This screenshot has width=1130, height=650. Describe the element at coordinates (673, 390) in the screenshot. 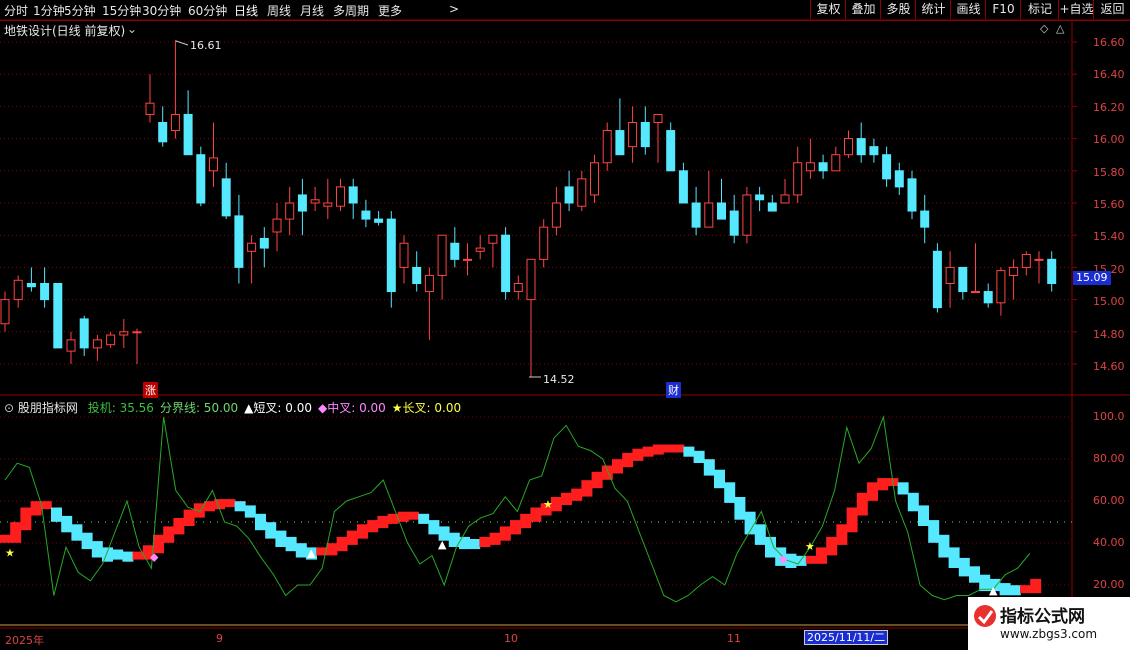

I see `cai-marker: 财` at that location.